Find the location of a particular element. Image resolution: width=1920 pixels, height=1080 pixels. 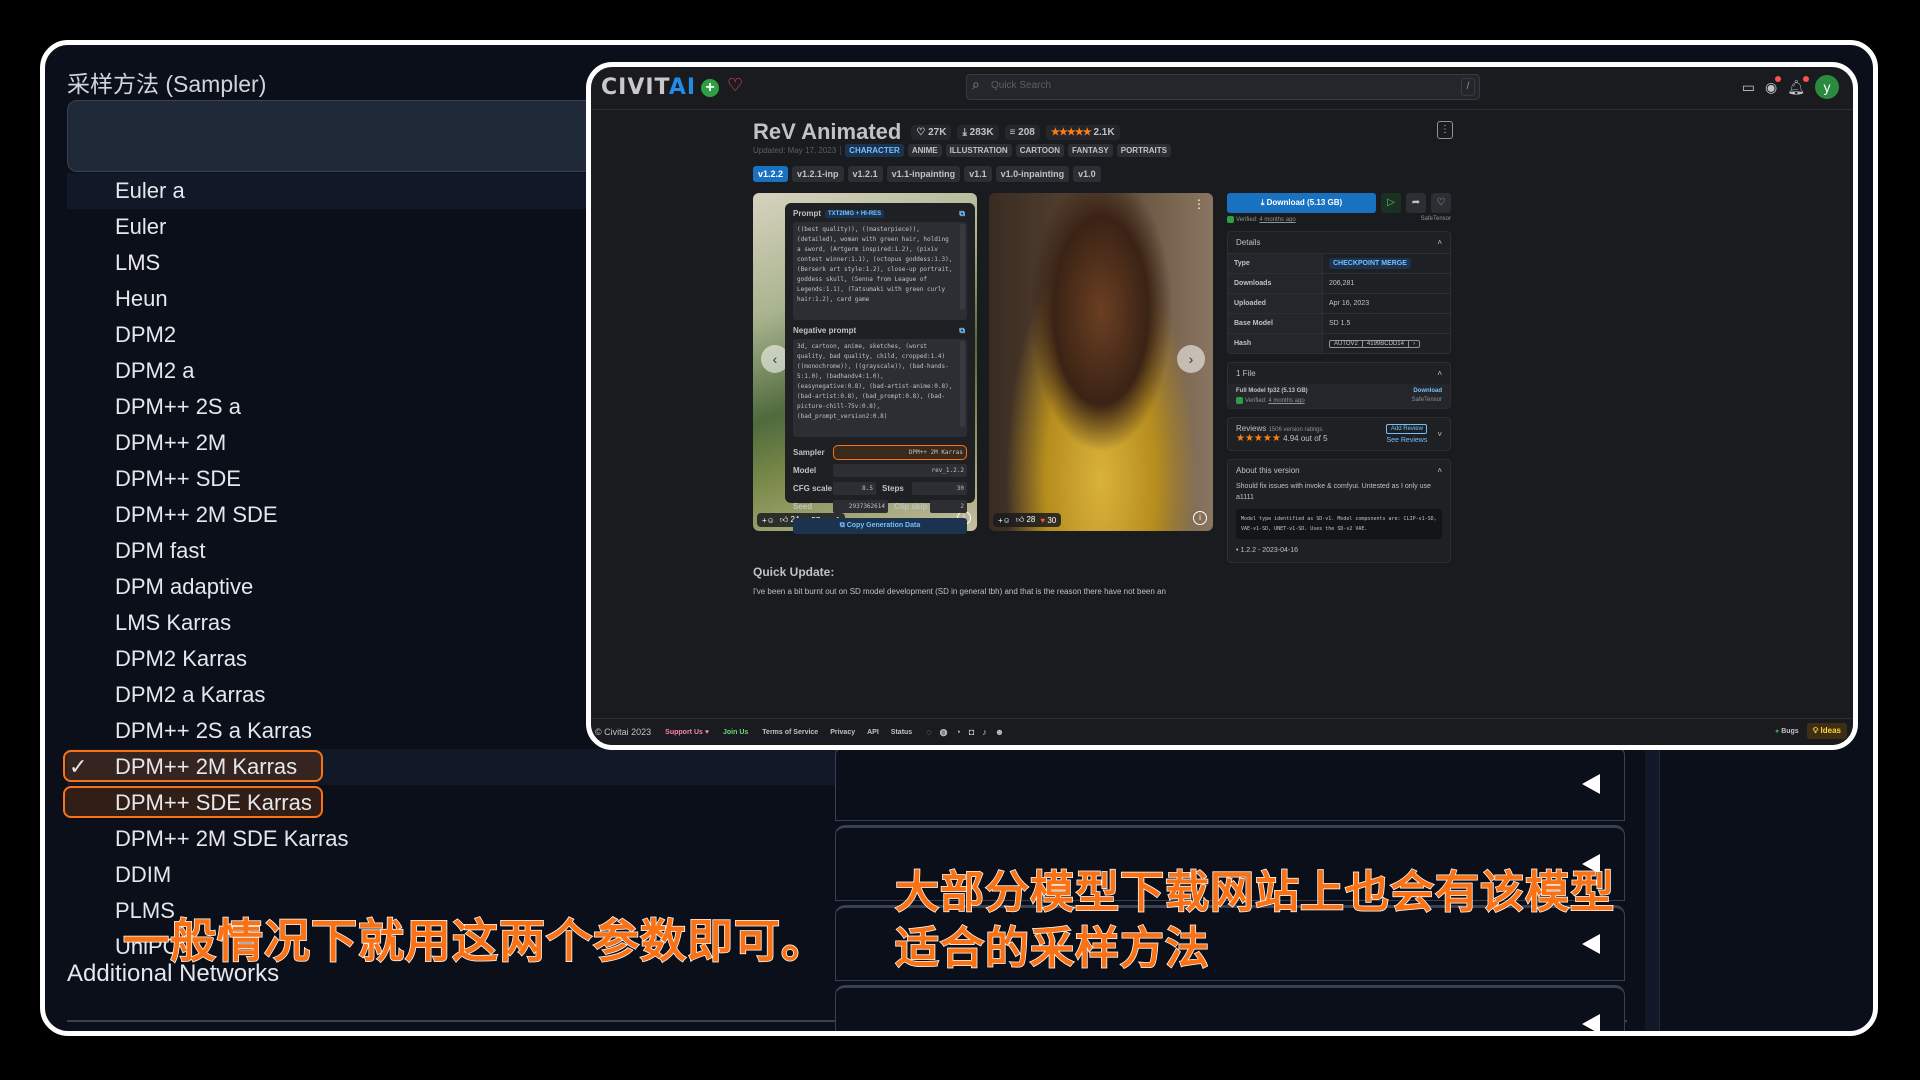

support-us-link: Support Us ♥ is located at coordinates (687, 732).